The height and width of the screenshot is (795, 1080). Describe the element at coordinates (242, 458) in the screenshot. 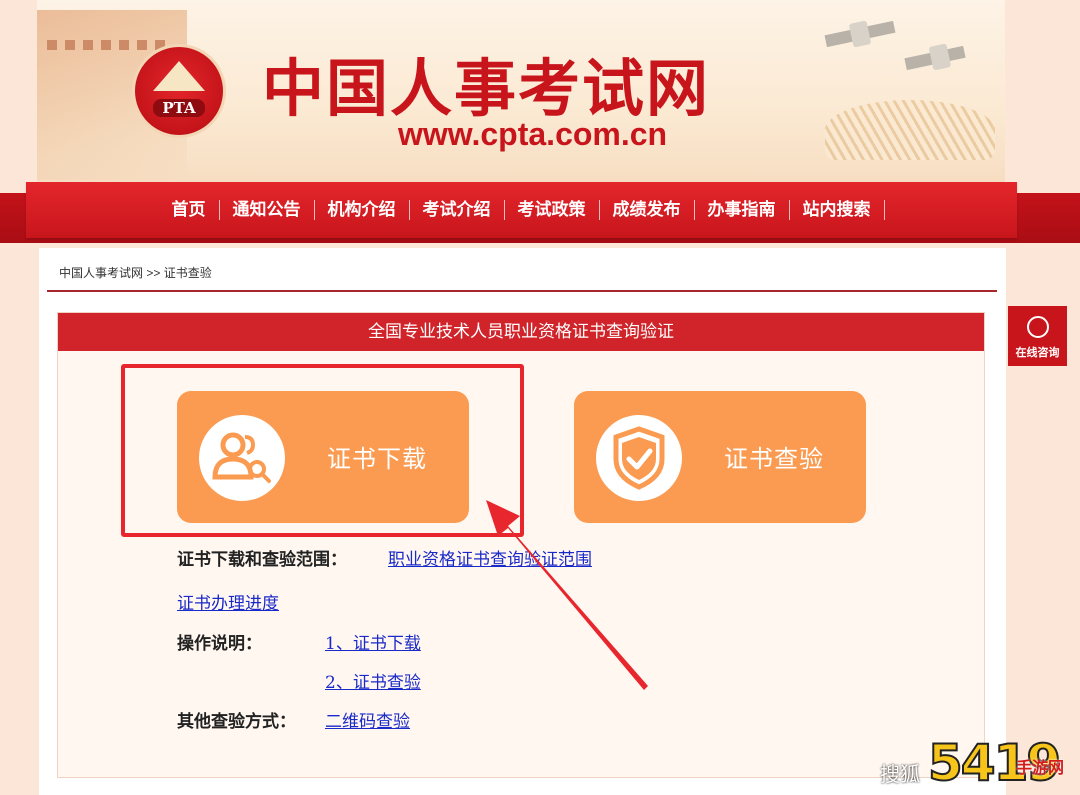

I see `user-search-icon` at that location.